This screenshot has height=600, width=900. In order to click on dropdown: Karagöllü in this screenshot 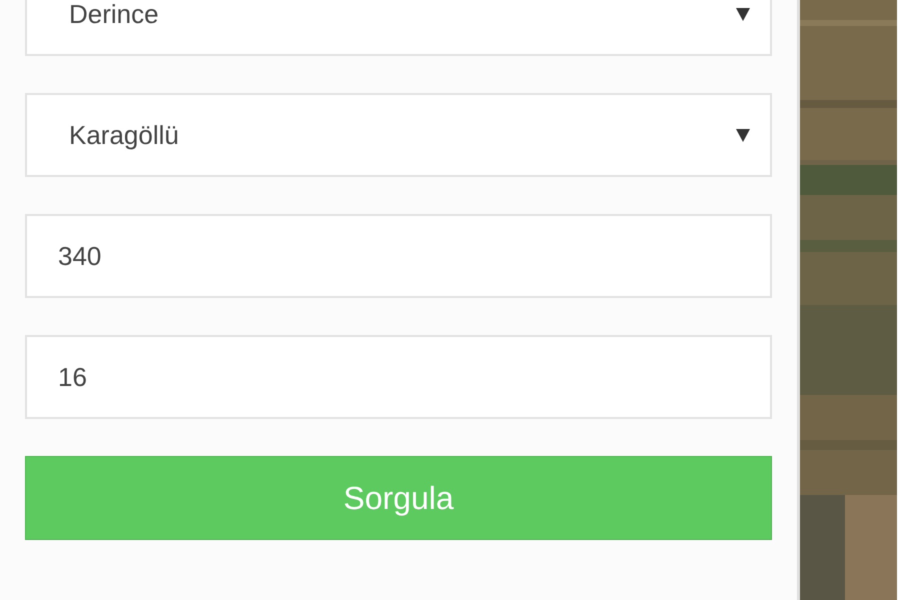, I will do `click(398, 135)`.